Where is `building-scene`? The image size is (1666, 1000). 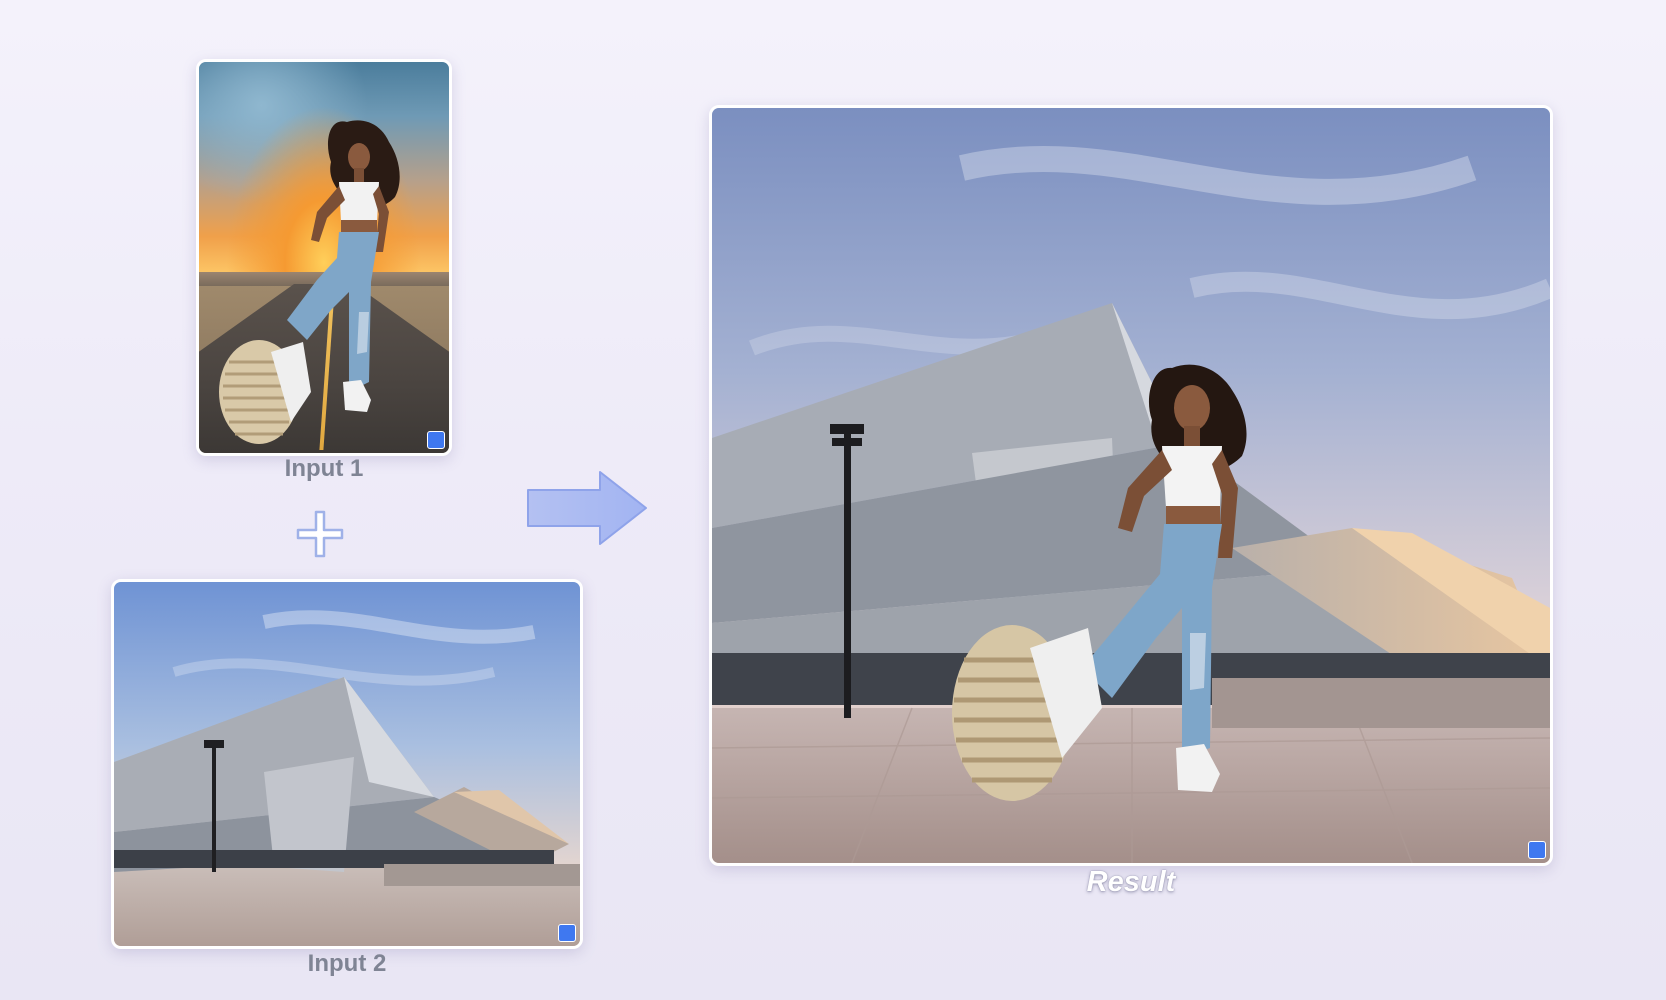 building-scene is located at coordinates (347, 764).